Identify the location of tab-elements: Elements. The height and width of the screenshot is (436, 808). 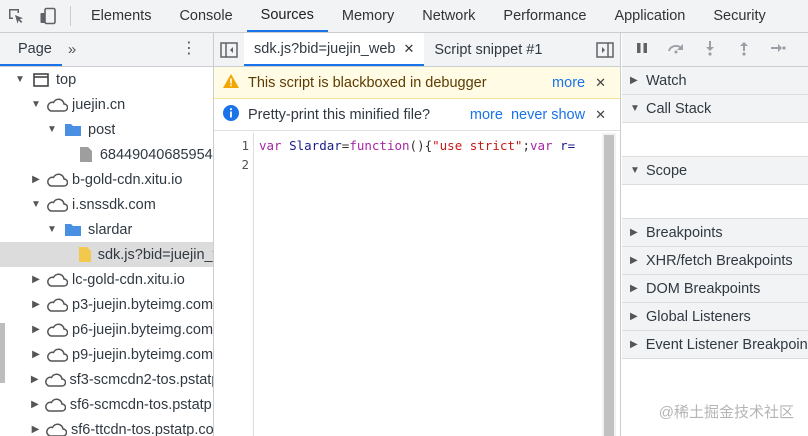
(121, 16).